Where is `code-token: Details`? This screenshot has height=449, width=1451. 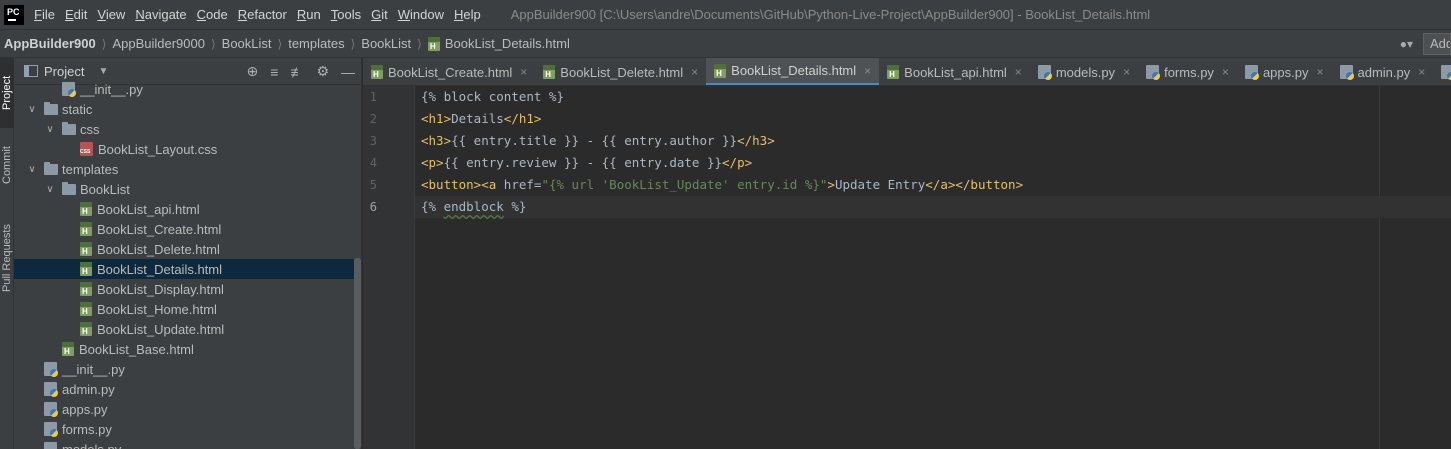
code-token: Details is located at coordinates (477, 118).